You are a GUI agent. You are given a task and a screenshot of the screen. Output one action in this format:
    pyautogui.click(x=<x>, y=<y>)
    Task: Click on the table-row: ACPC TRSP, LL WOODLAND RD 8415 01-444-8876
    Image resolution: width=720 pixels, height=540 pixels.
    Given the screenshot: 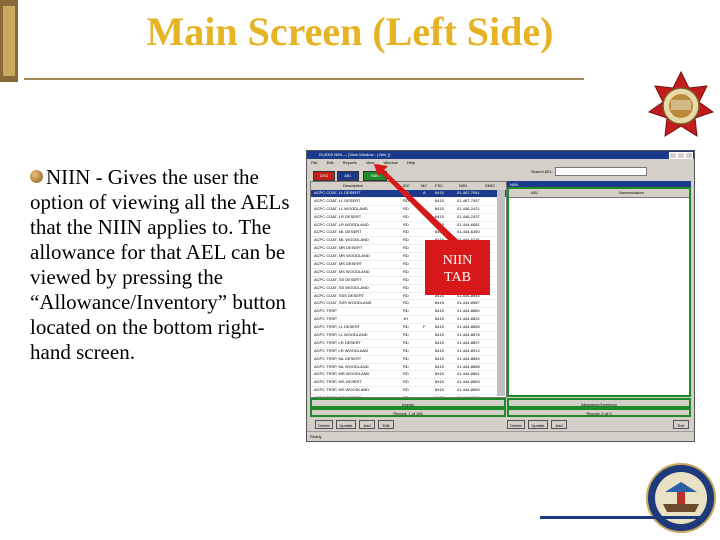 What is the action you would take?
    pyautogui.click(x=408, y=336)
    